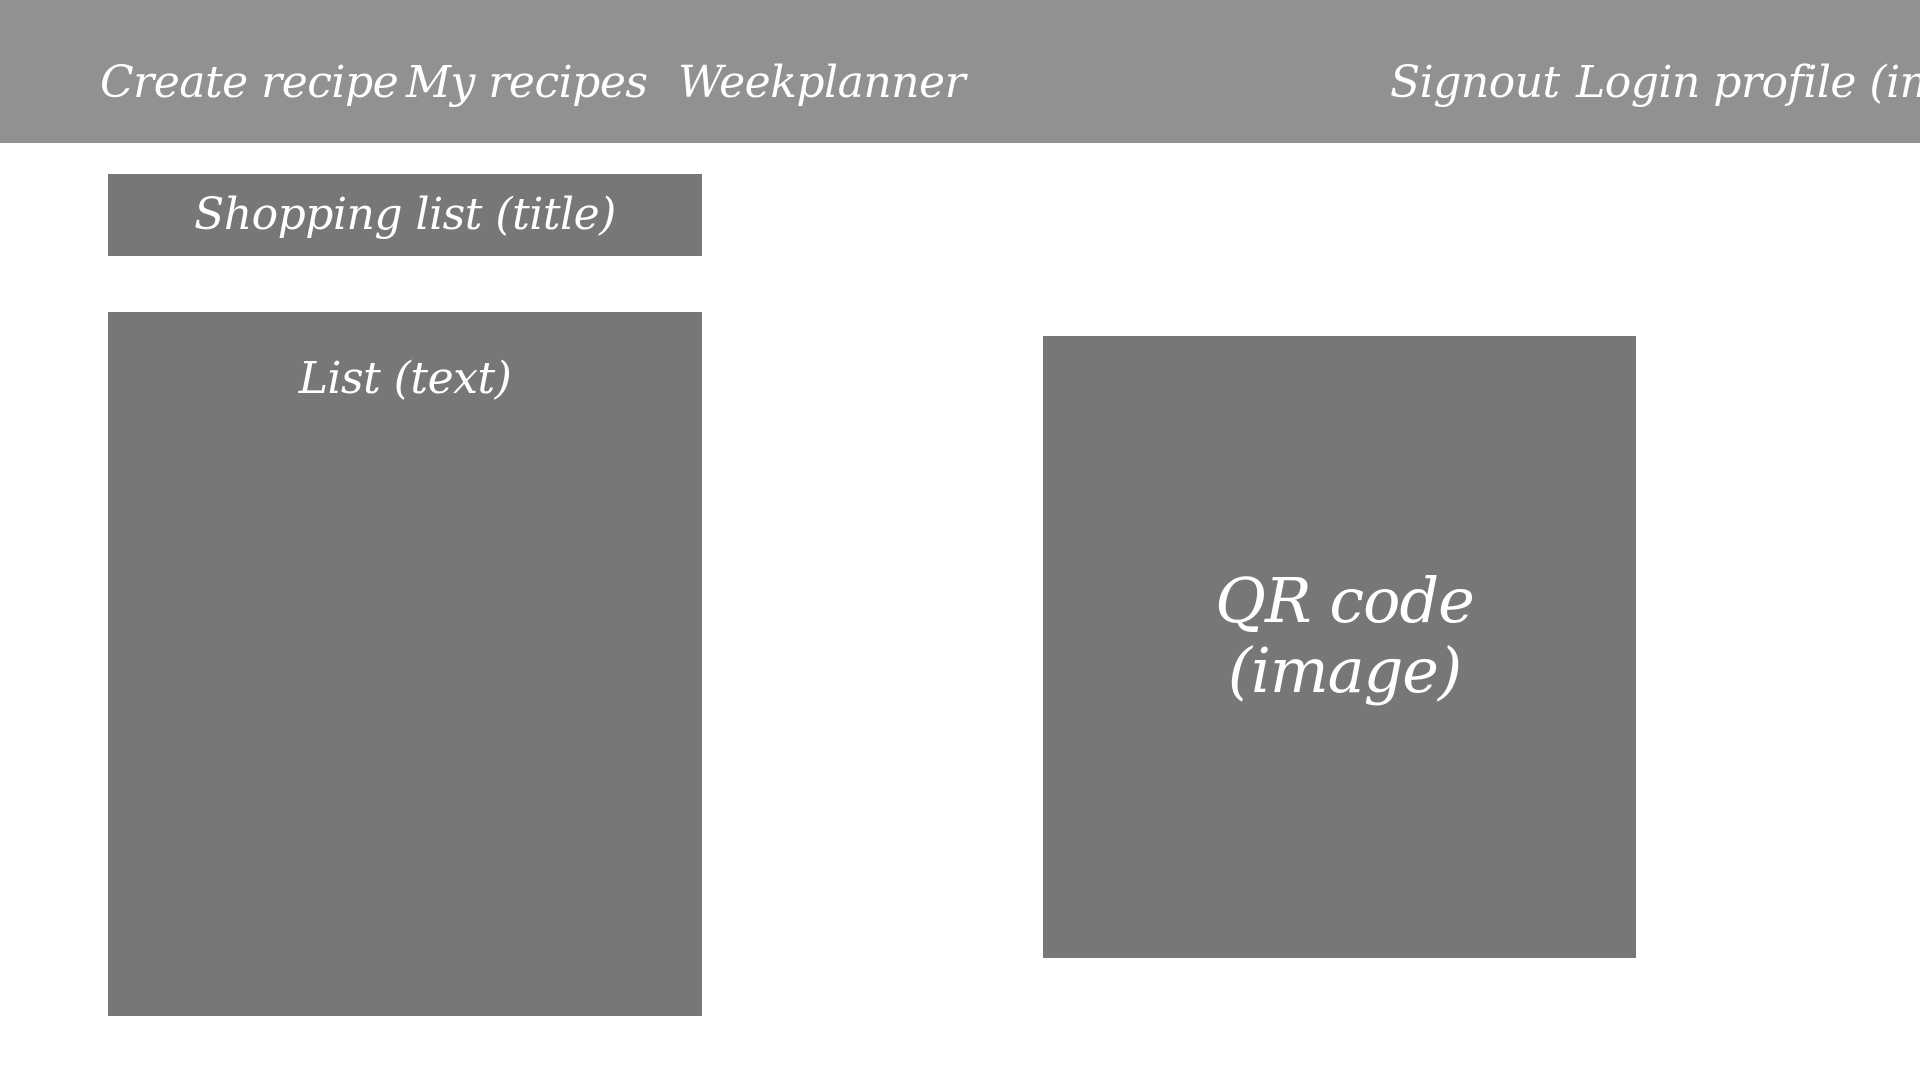 This screenshot has height=1080, width=1920. Describe the element at coordinates (1748, 83) in the screenshot. I see `login-profile-link: Login profile (img)` at that location.